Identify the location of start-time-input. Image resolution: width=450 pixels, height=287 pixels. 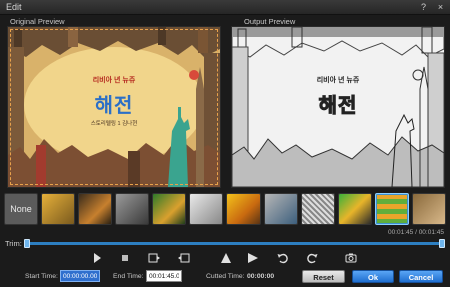
(80, 276).